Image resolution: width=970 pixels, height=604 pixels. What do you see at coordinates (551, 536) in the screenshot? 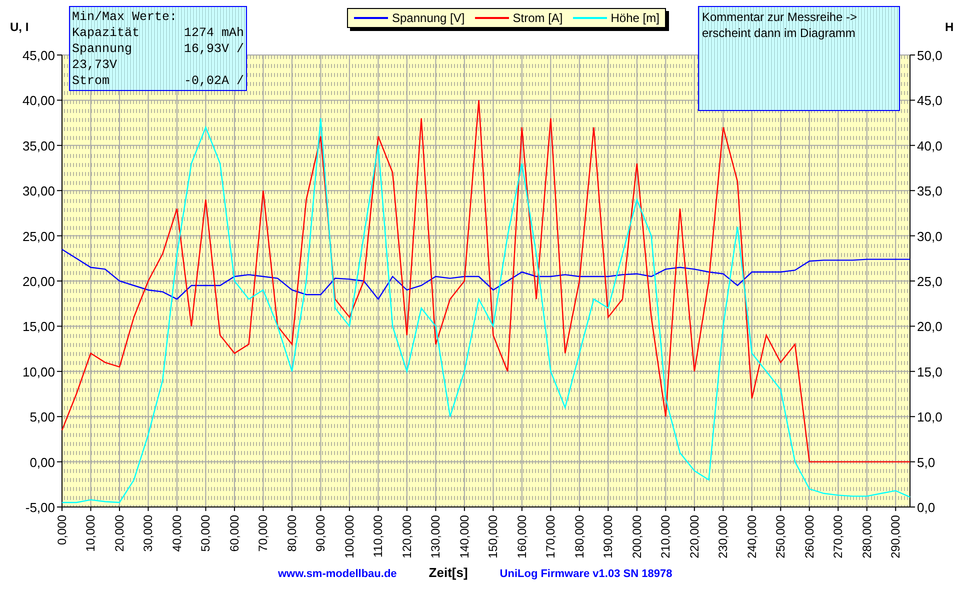
I see `x-tick-label: 170,000` at bounding box center [551, 536].